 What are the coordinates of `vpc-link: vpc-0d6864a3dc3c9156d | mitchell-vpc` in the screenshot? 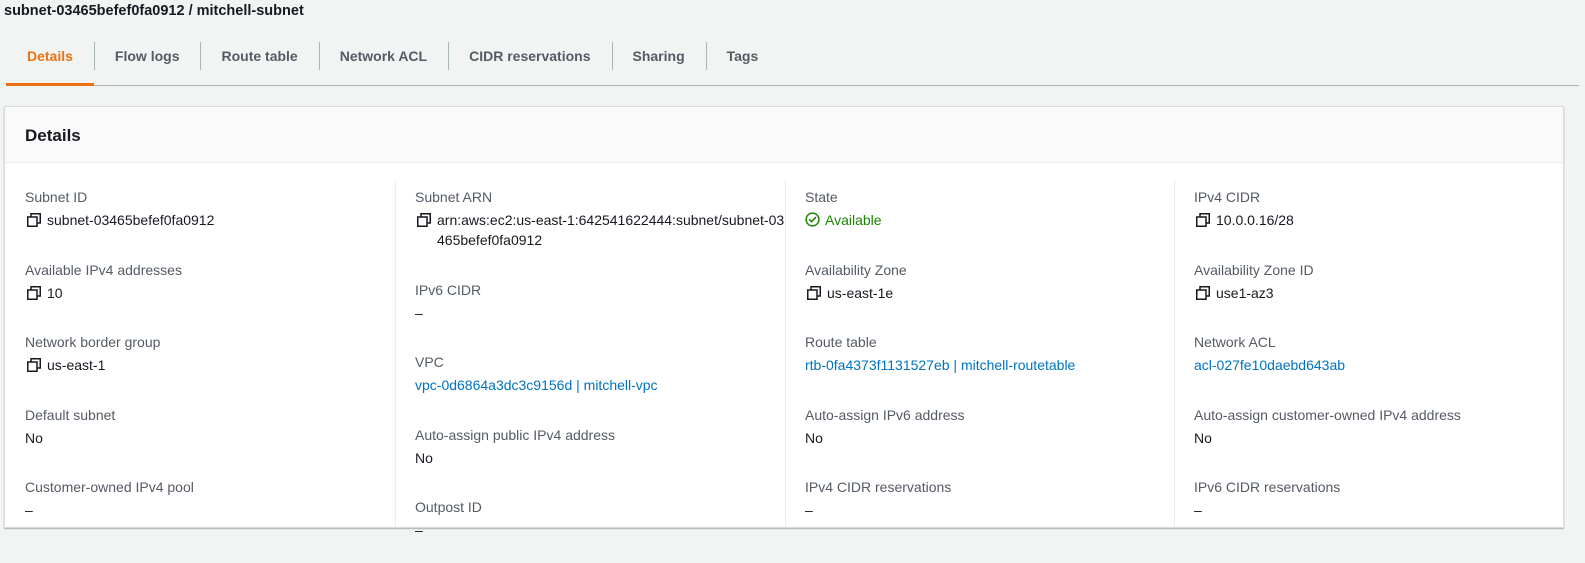 It's located at (600, 385).